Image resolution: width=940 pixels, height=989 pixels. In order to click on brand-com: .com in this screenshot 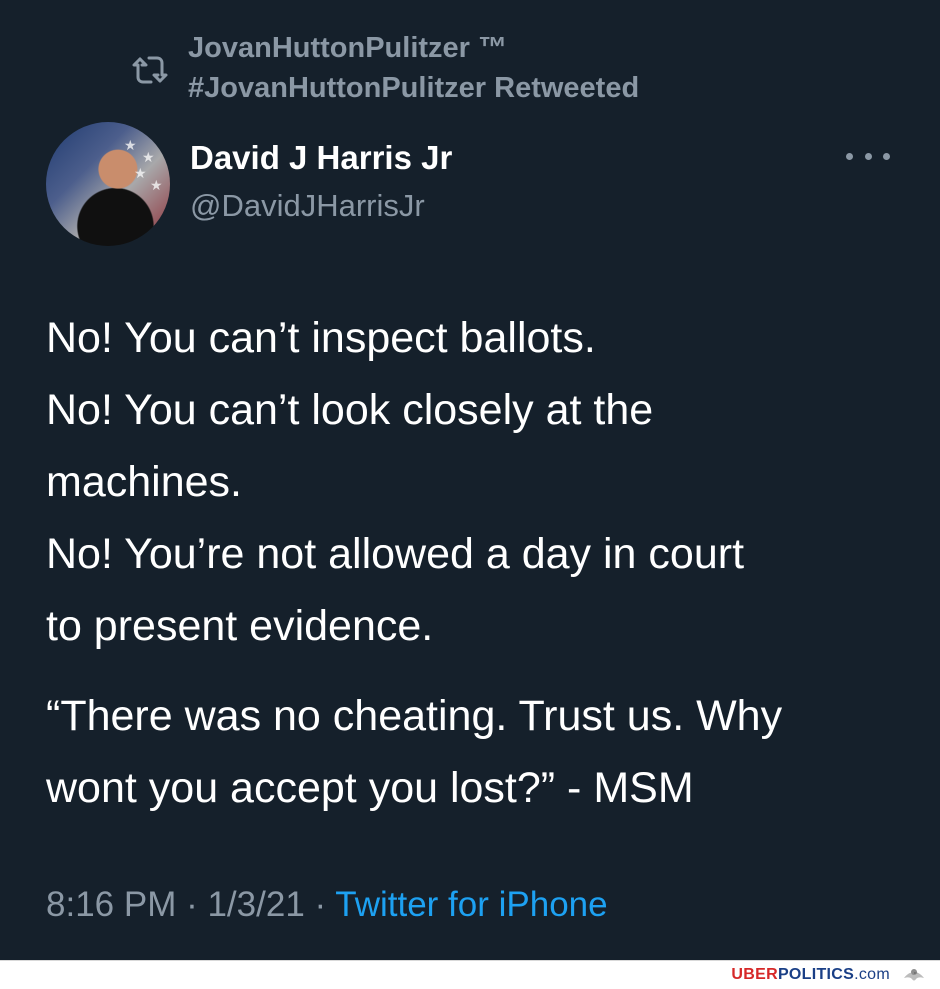, I will do `click(872, 974)`.